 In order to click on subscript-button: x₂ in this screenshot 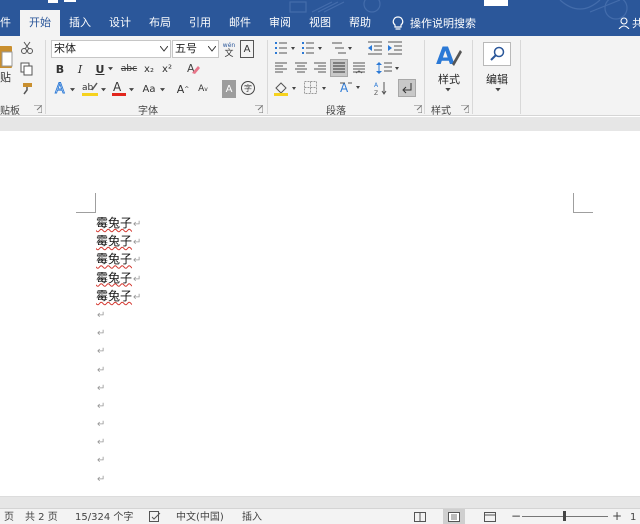, I will do `click(149, 69)`.